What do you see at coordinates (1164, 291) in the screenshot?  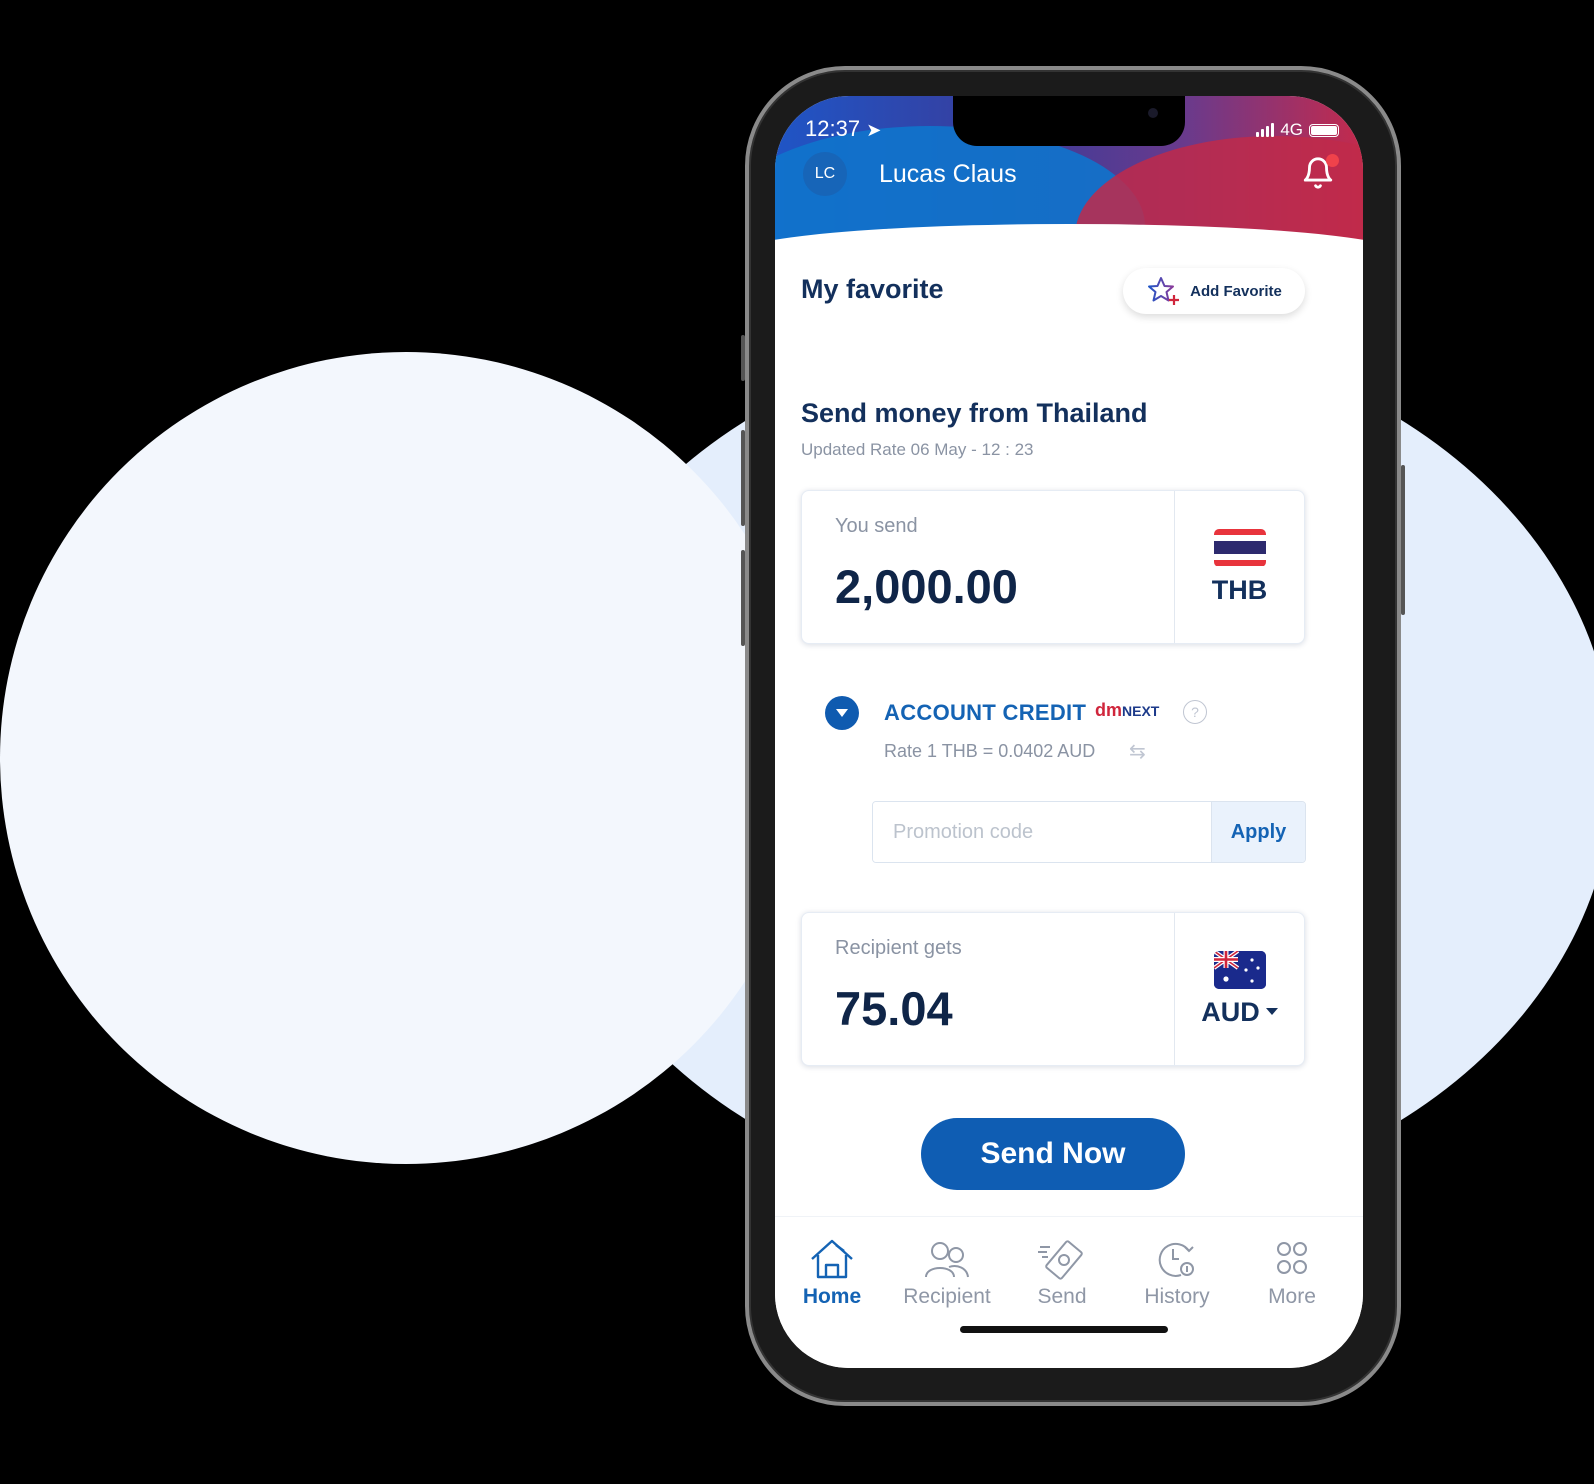 I see `star-plus-icon` at bounding box center [1164, 291].